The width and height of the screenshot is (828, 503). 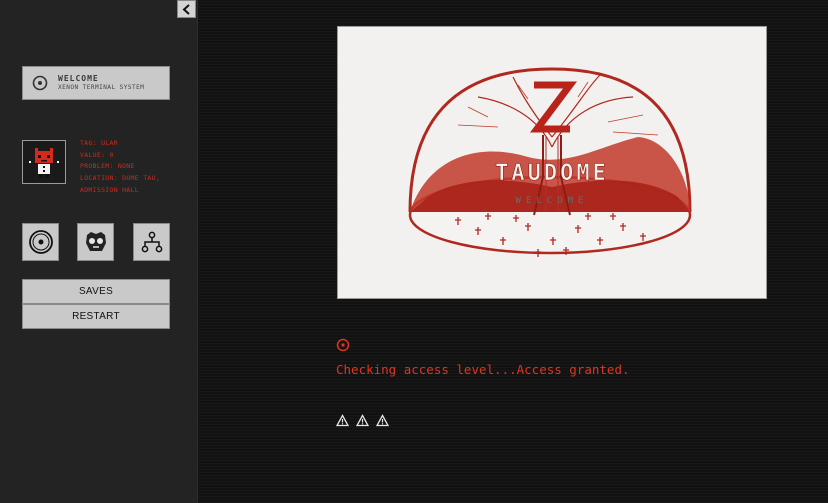 I want to click on collapse-sidebar-button, so click(x=186, y=9).